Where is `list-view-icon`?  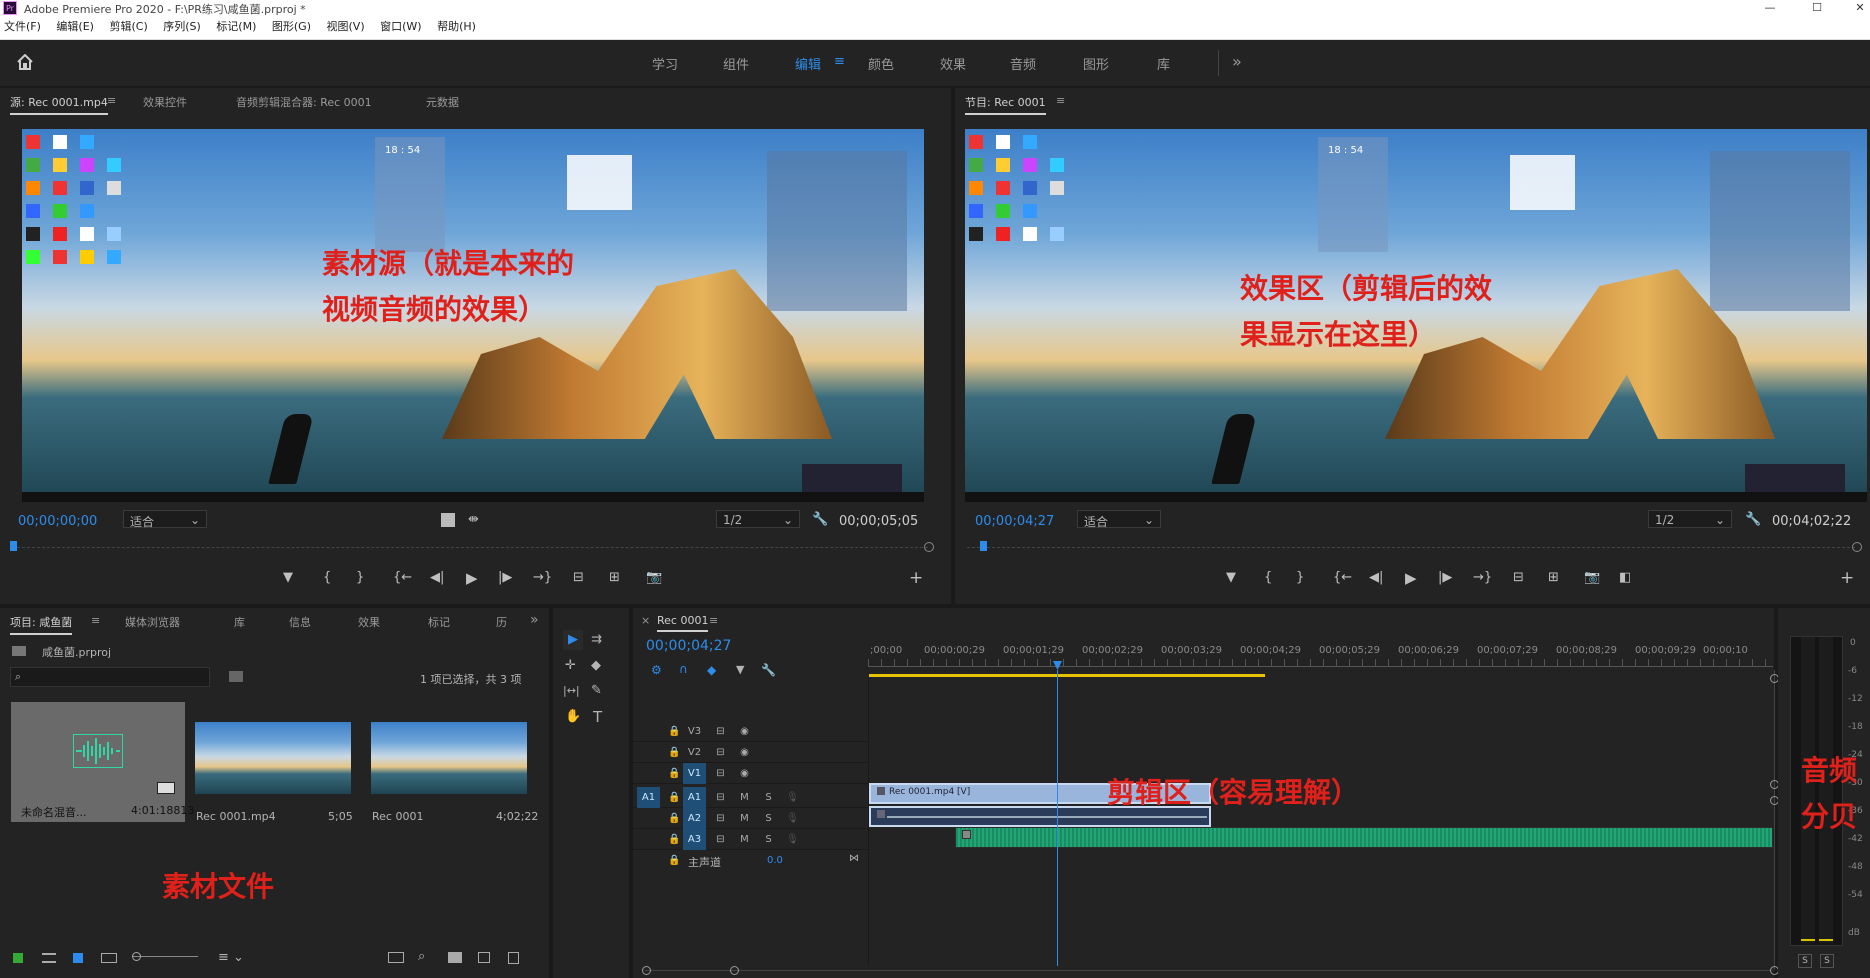
list-view-icon is located at coordinates (49, 958).